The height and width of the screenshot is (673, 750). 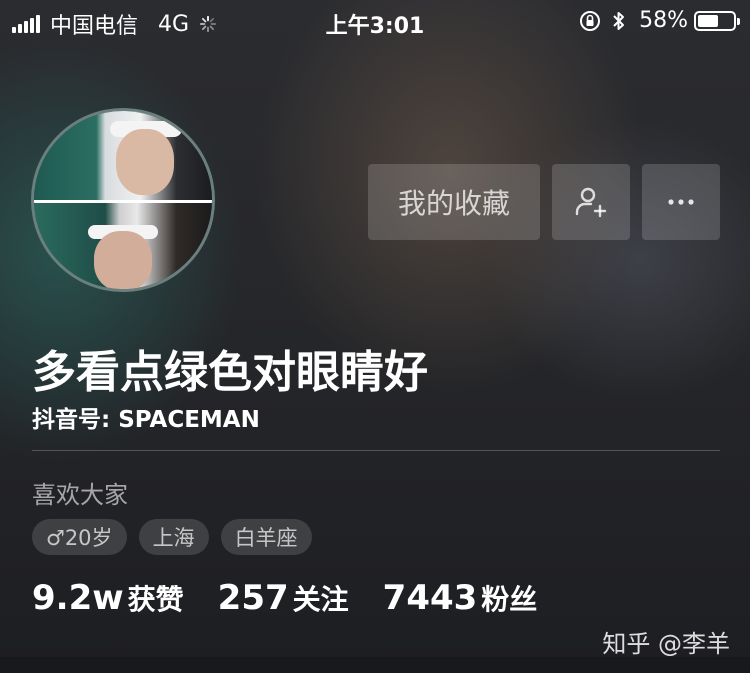 I want to click on bottom-edge, so click(x=375, y=665).